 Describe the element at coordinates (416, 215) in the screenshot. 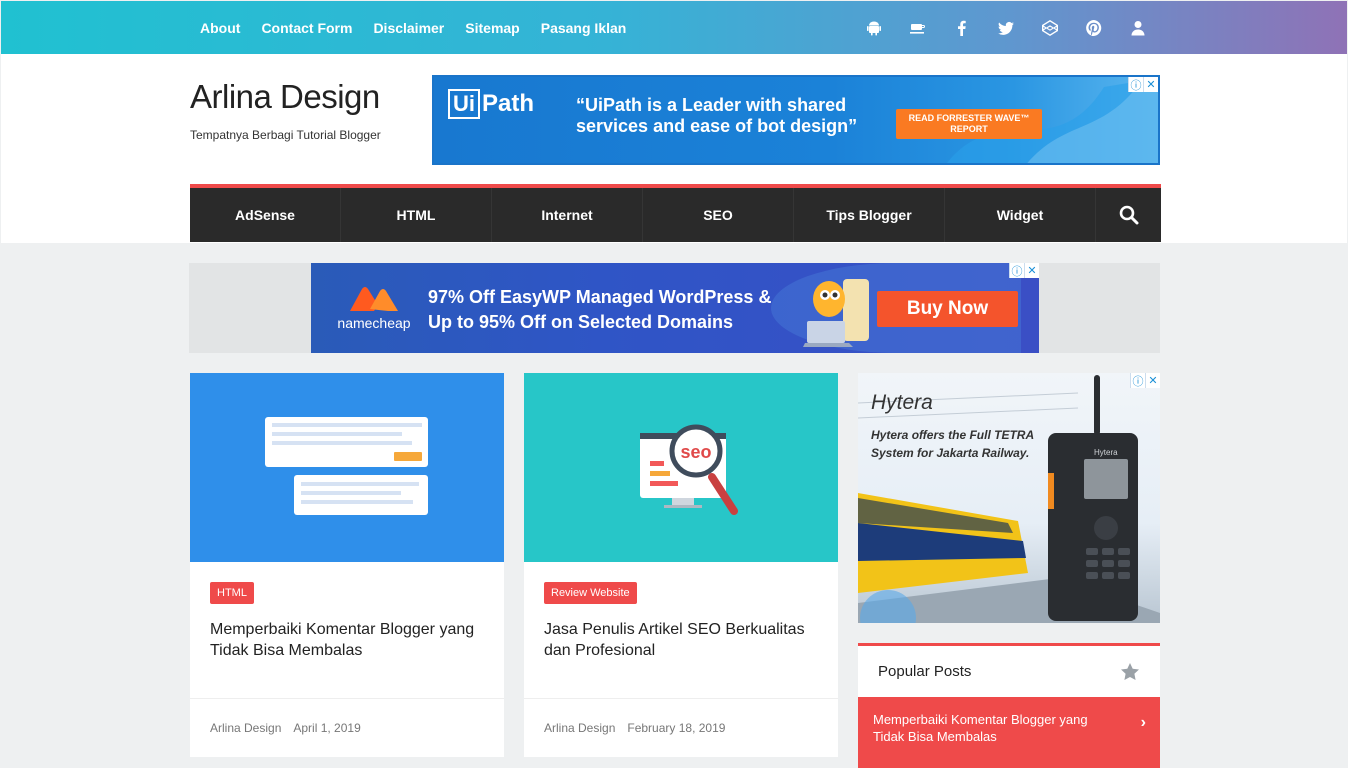

I see `nav-item-html: HTML` at that location.